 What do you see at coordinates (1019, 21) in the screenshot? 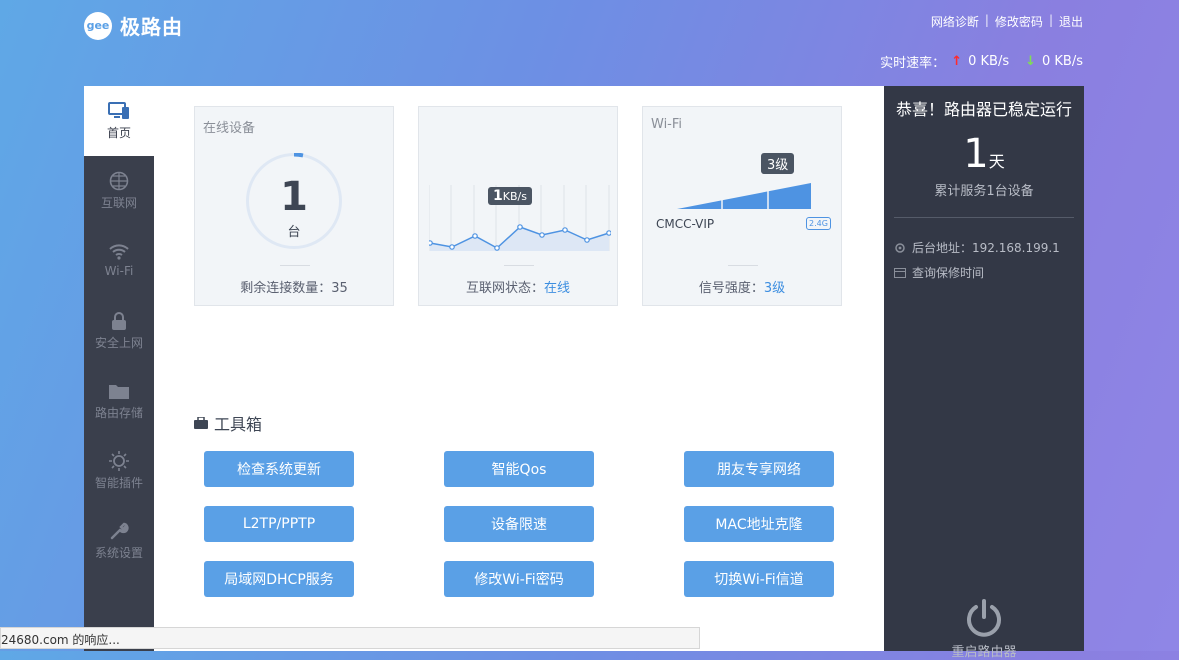
I see `change-password-link: 修改密码` at bounding box center [1019, 21].